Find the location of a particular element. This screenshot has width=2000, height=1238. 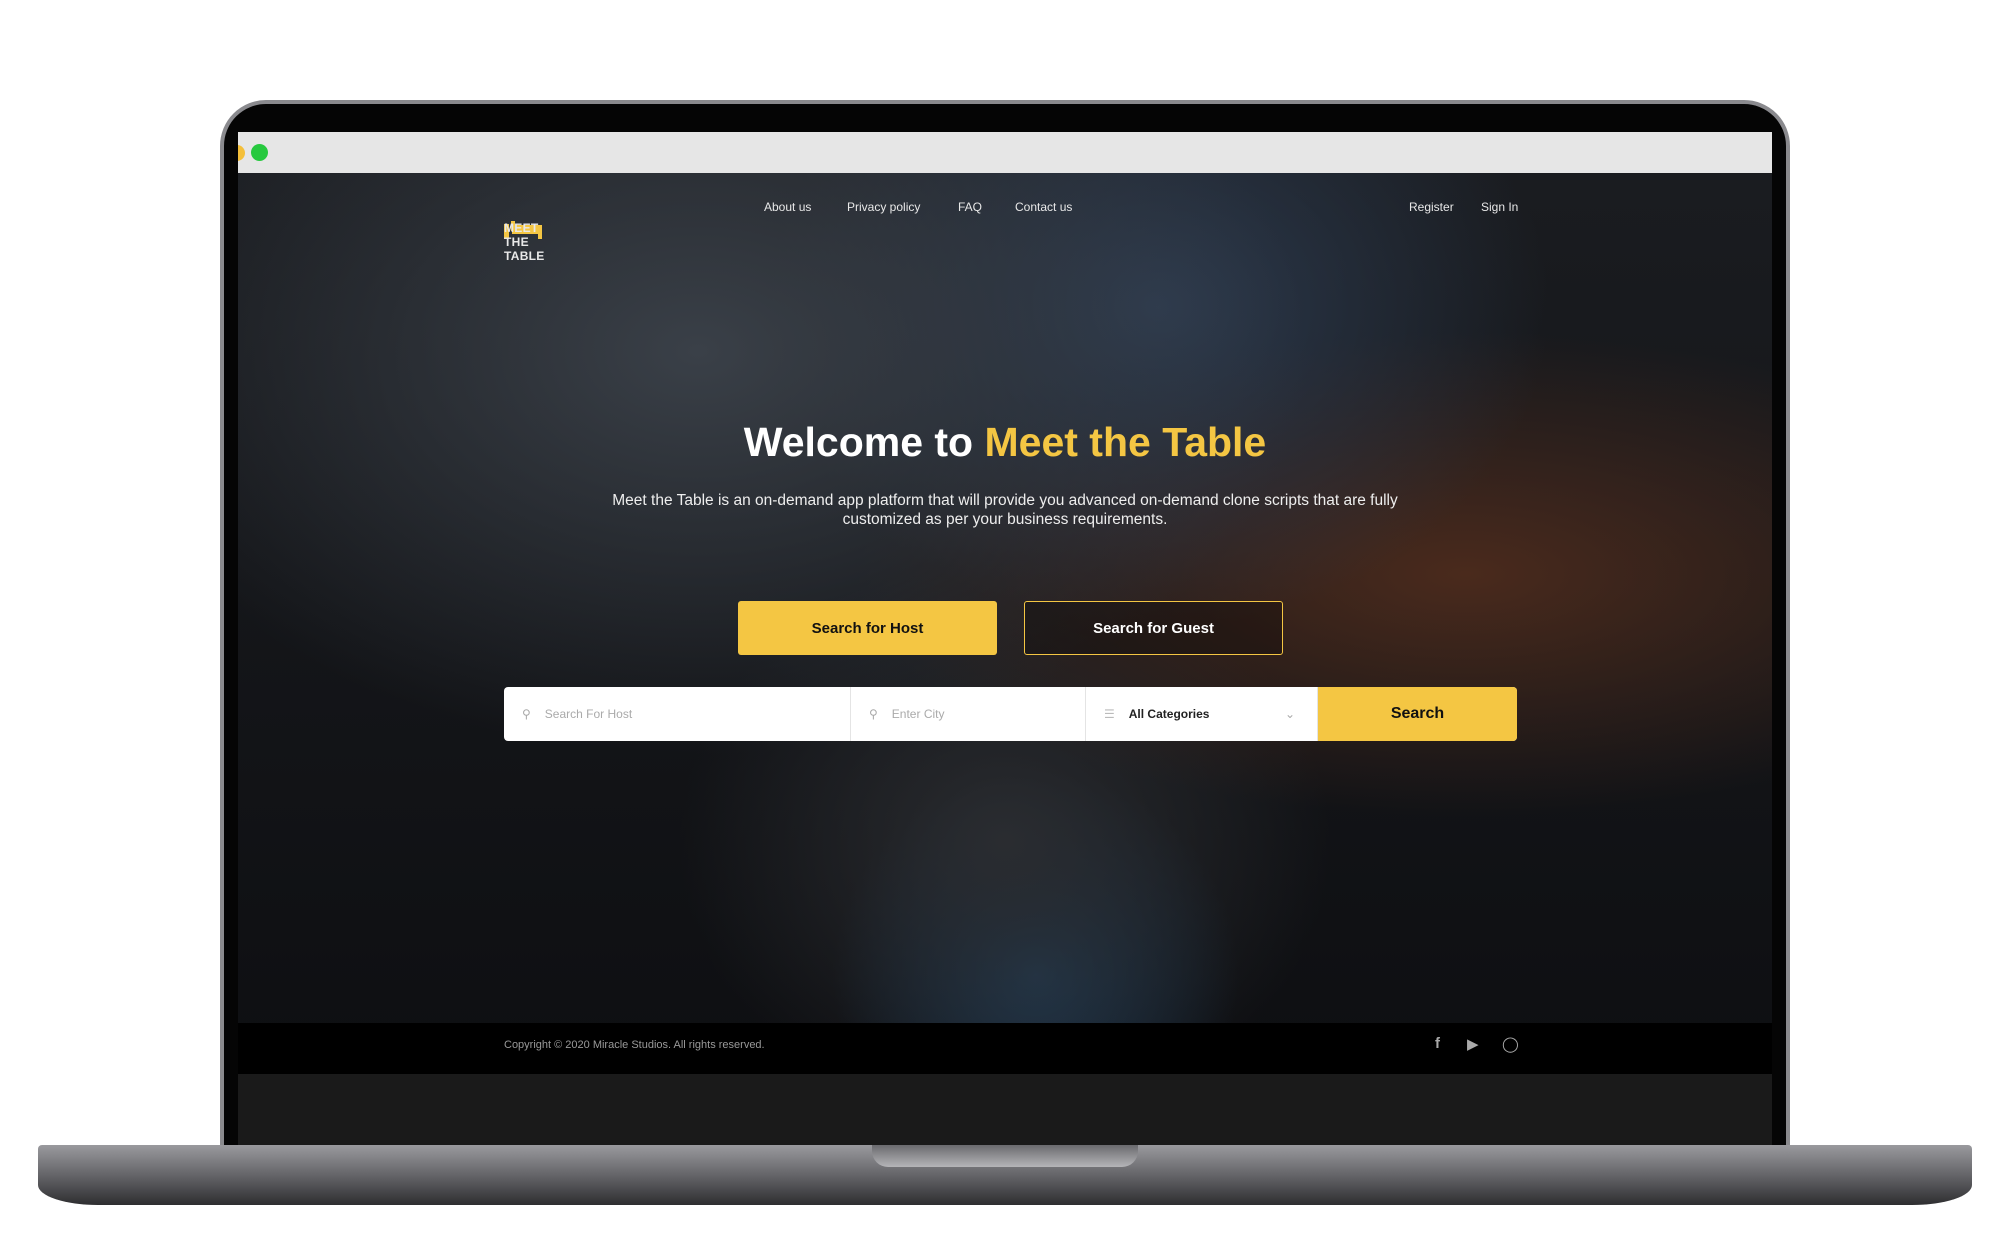

city-input: ⚲ Enter City is located at coordinates (968, 714).